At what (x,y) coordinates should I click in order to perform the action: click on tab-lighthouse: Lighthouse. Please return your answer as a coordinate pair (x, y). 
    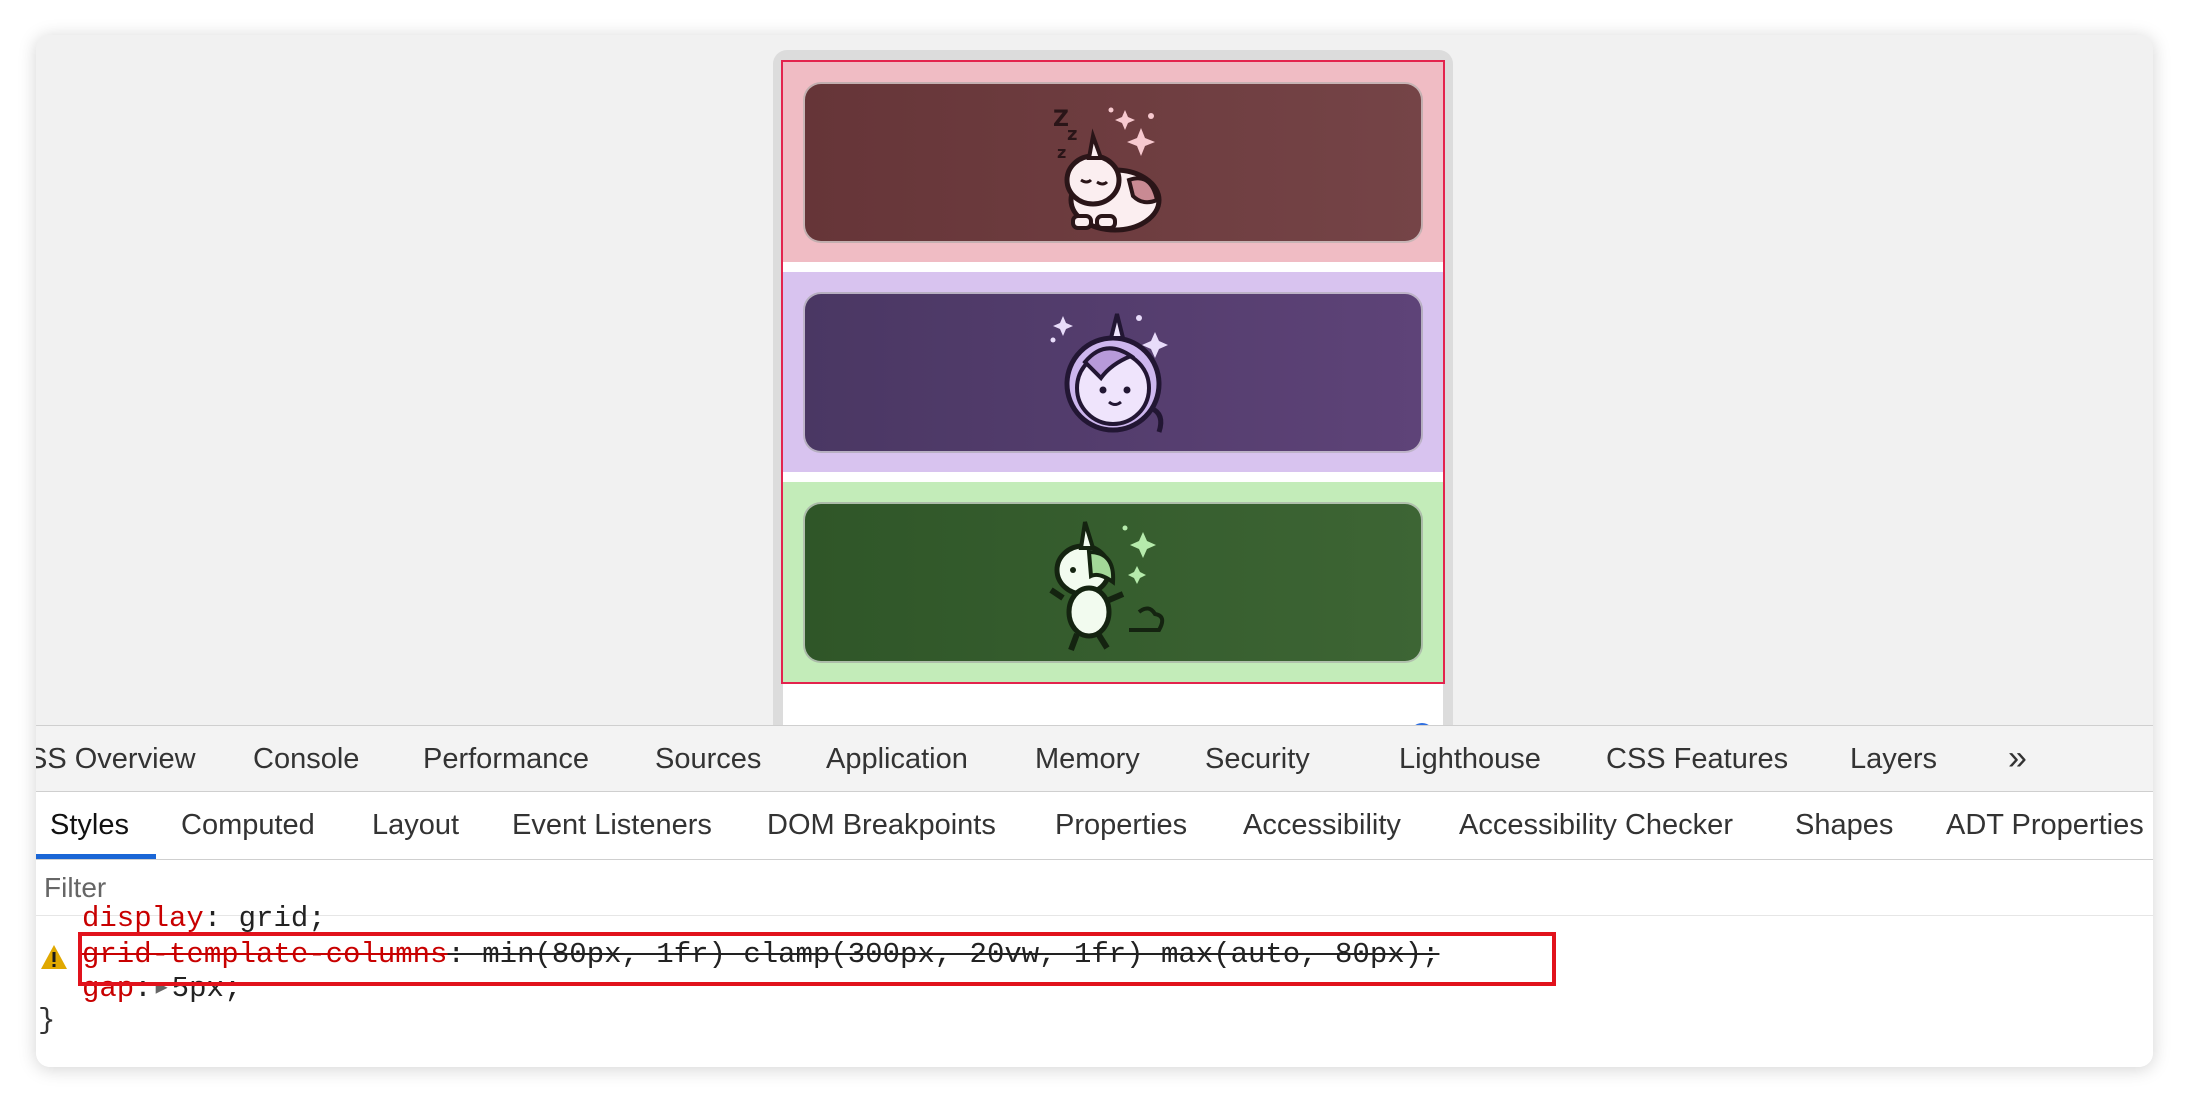
    Looking at the image, I should click on (1470, 759).